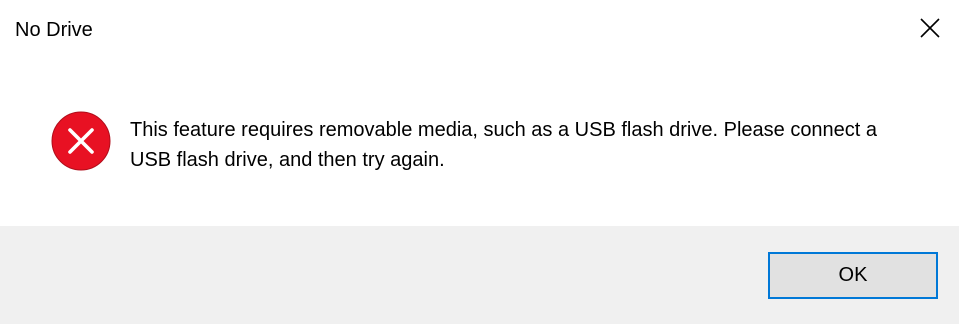 Image resolution: width=959 pixels, height=324 pixels. Describe the element at coordinates (81, 141) in the screenshot. I see `error-icon` at that location.